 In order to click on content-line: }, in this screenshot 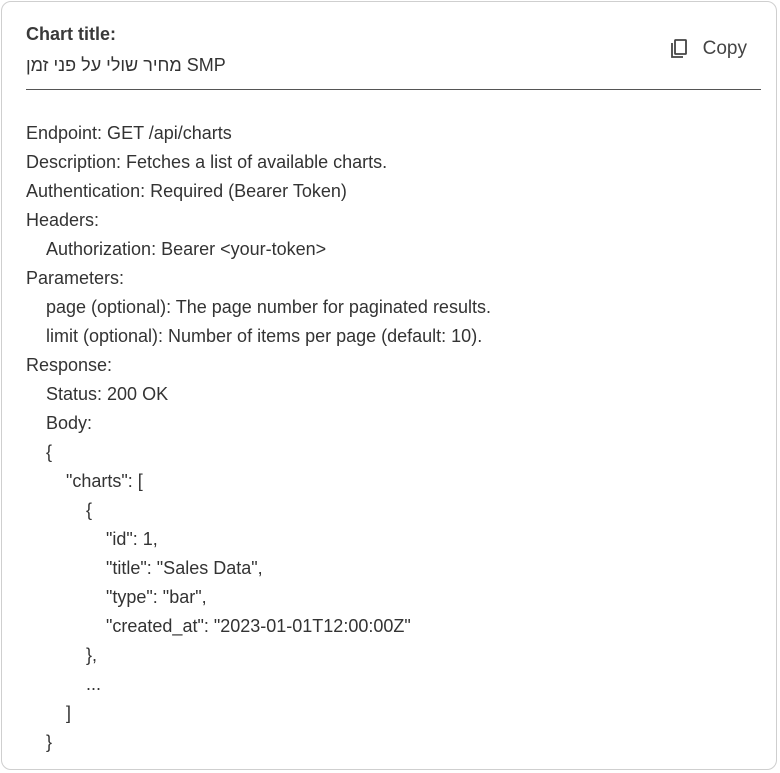, I will do `click(92, 655)`.